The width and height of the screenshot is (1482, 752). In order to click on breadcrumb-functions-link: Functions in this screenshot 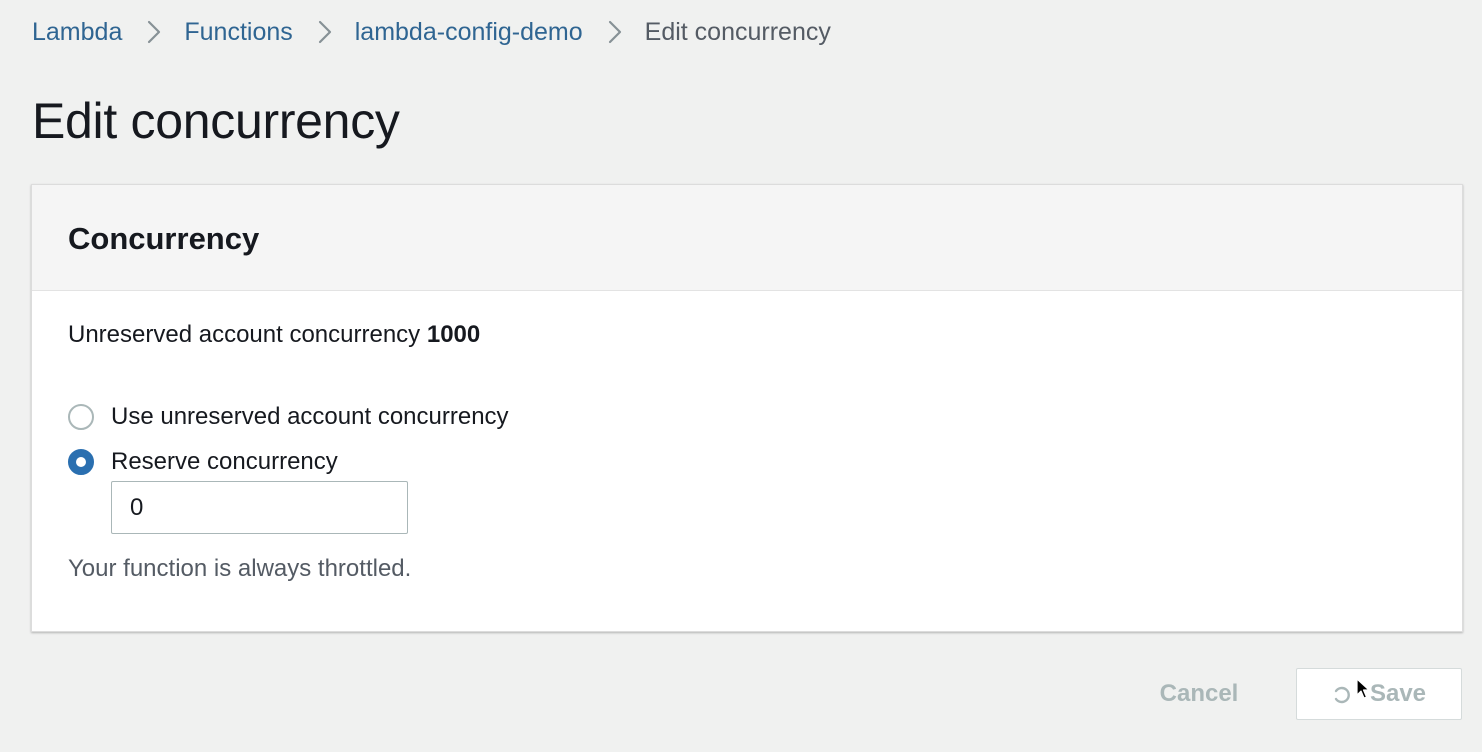, I will do `click(238, 32)`.